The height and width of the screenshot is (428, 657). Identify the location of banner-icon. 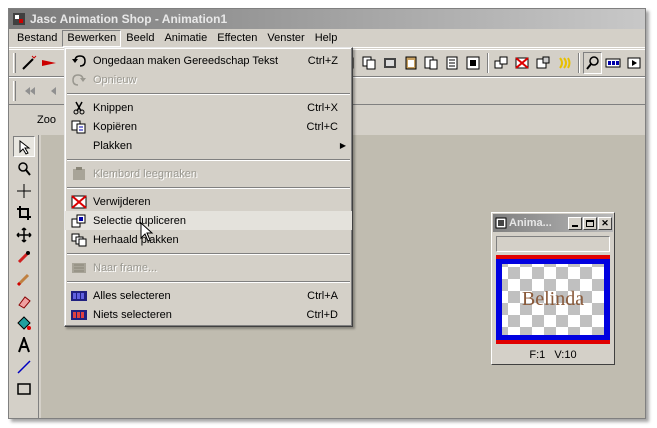
(49, 63).